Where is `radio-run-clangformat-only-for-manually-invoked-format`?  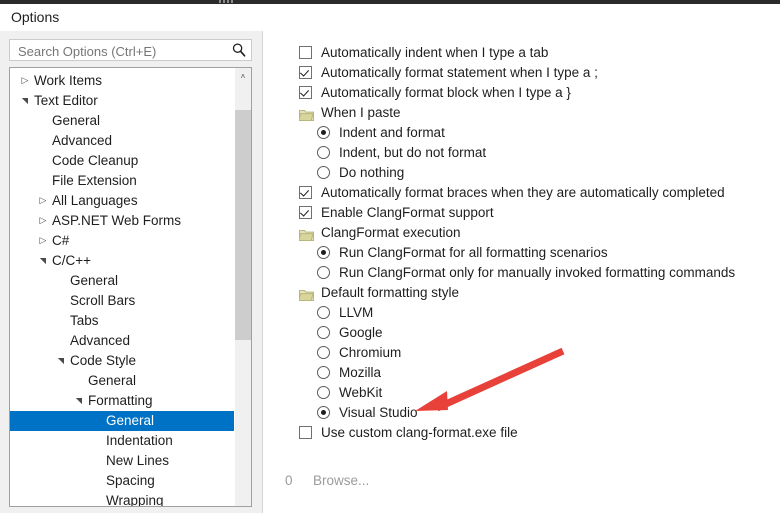
radio-run-clangformat-only-for-manually-invoked-format is located at coordinates (323, 272).